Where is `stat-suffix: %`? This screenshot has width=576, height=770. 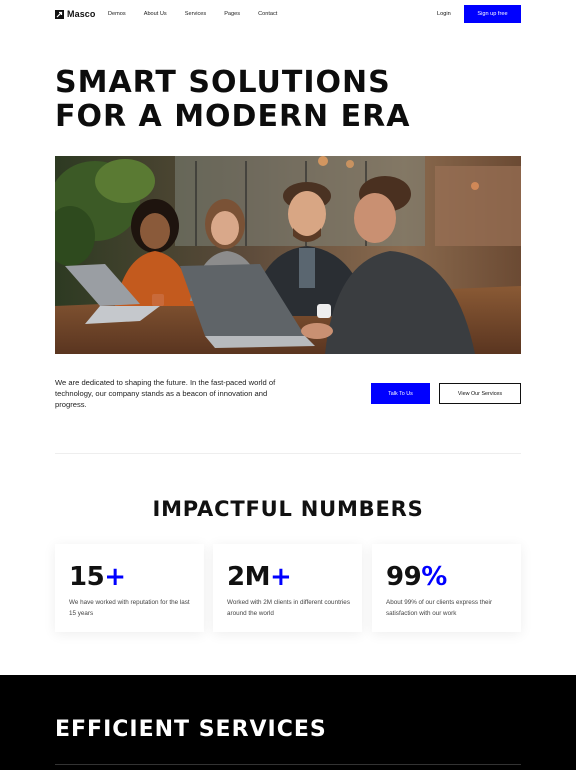 stat-suffix: % is located at coordinates (434, 577).